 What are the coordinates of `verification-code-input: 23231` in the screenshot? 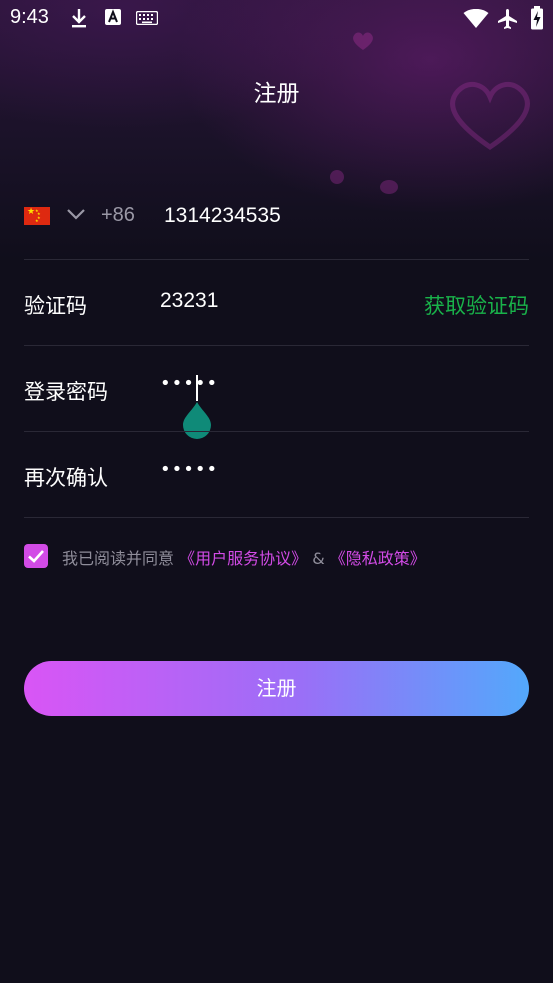 It's located at (189, 301).